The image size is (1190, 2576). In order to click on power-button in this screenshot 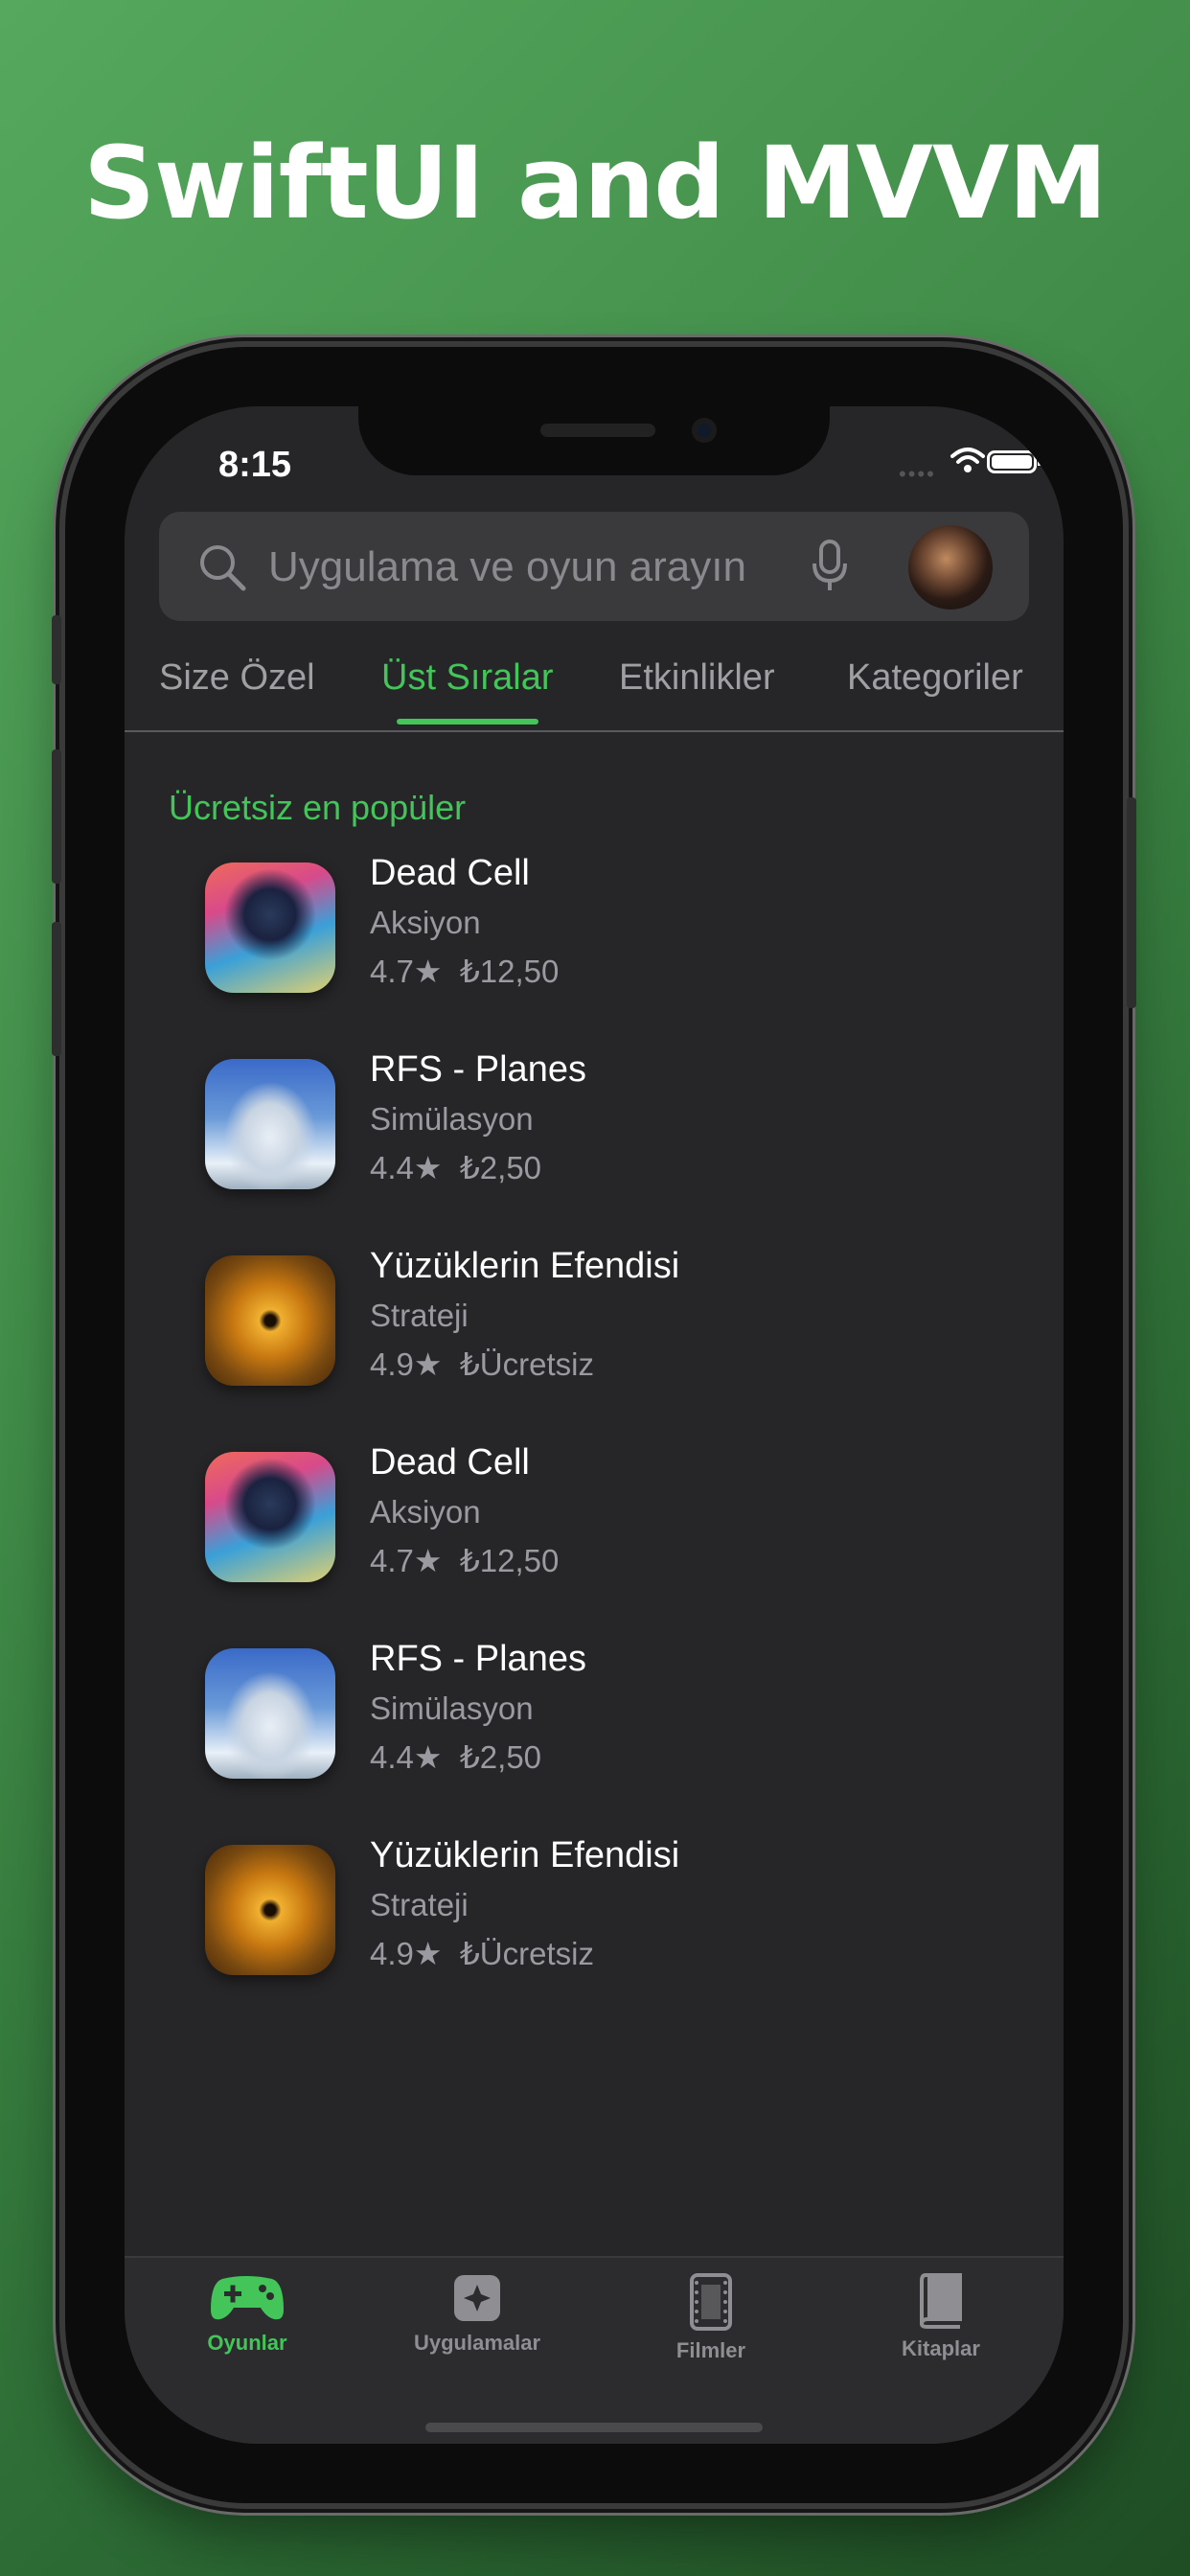, I will do `click(1132, 902)`.